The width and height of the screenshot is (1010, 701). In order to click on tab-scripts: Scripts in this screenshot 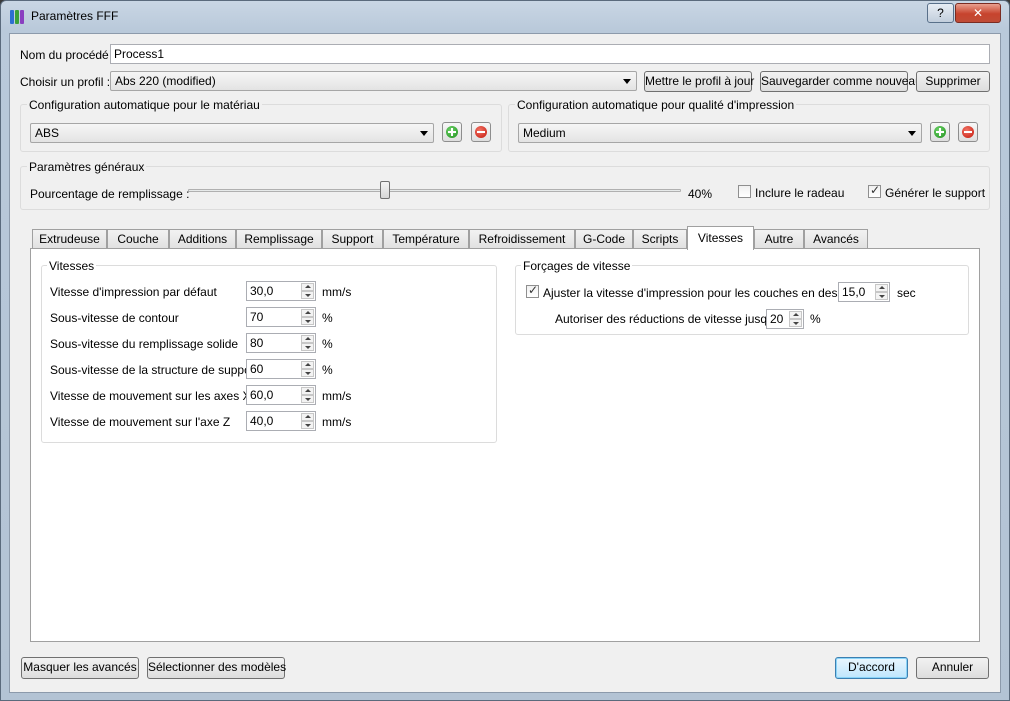, I will do `click(660, 239)`.